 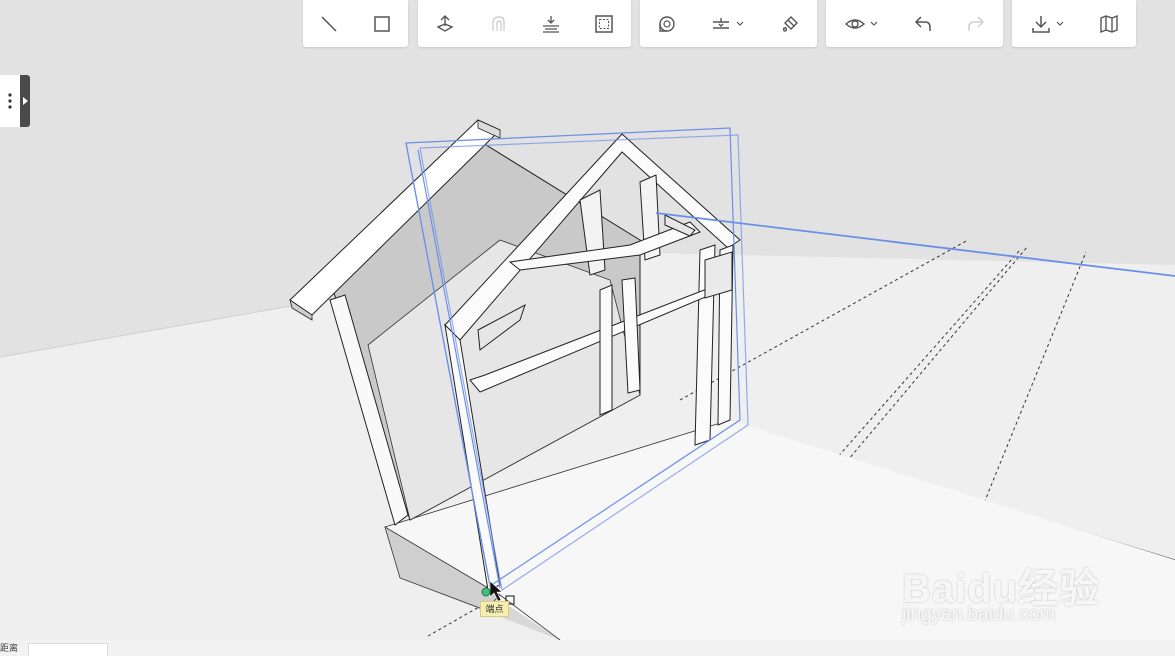 I want to click on line-tool-button, so click(x=329, y=23).